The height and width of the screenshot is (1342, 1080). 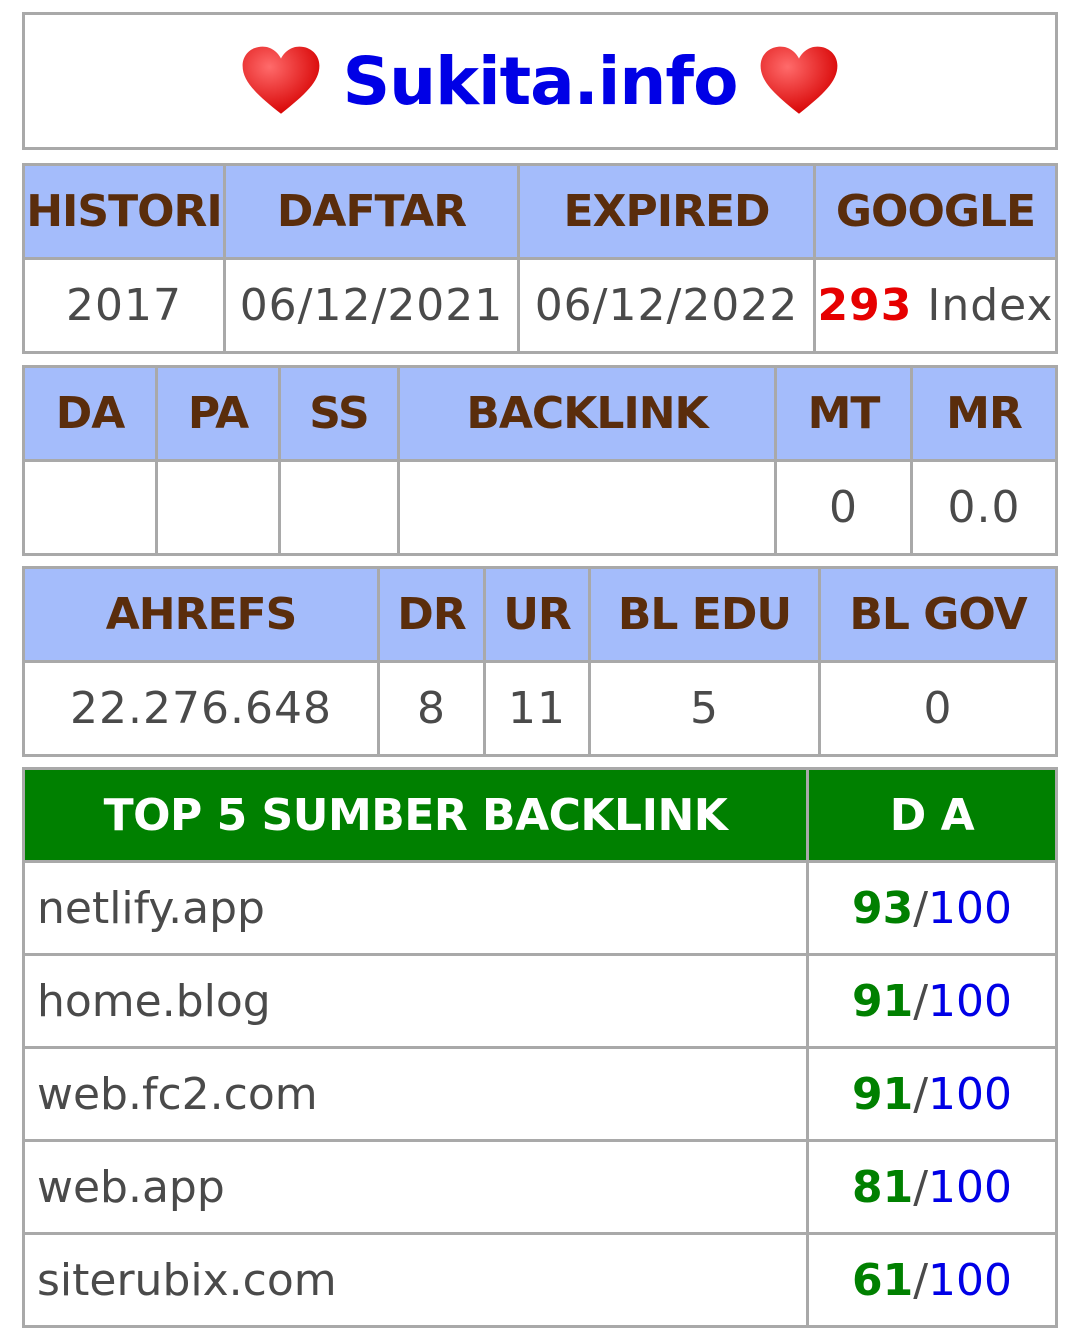 What do you see at coordinates (371, 211) in the screenshot?
I see `header-daftar: DAFTAR` at bounding box center [371, 211].